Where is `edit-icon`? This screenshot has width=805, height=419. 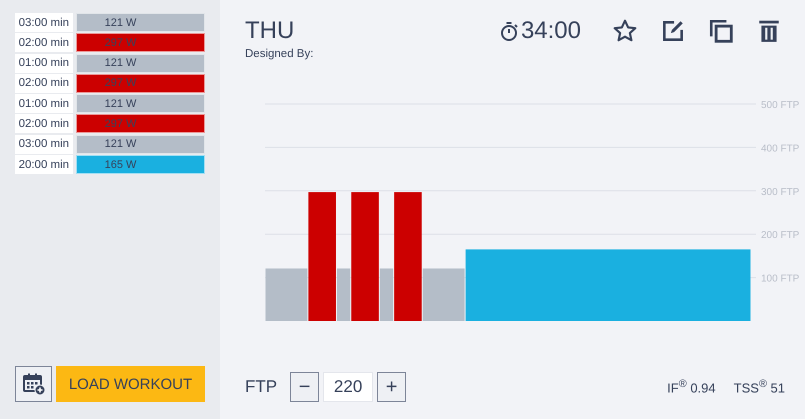 edit-icon is located at coordinates (673, 31).